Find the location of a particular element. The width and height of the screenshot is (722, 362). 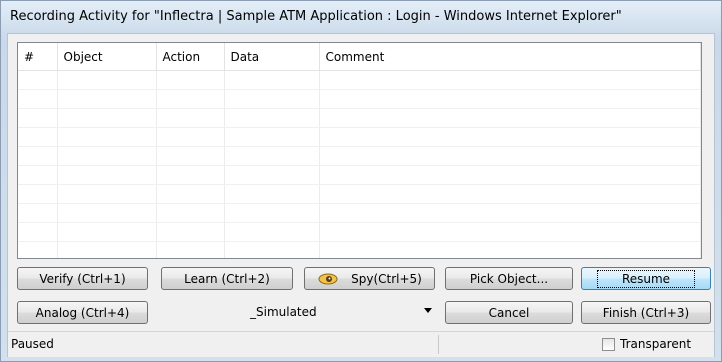

cancel-button: Cancel is located at coordinates (509, 312).